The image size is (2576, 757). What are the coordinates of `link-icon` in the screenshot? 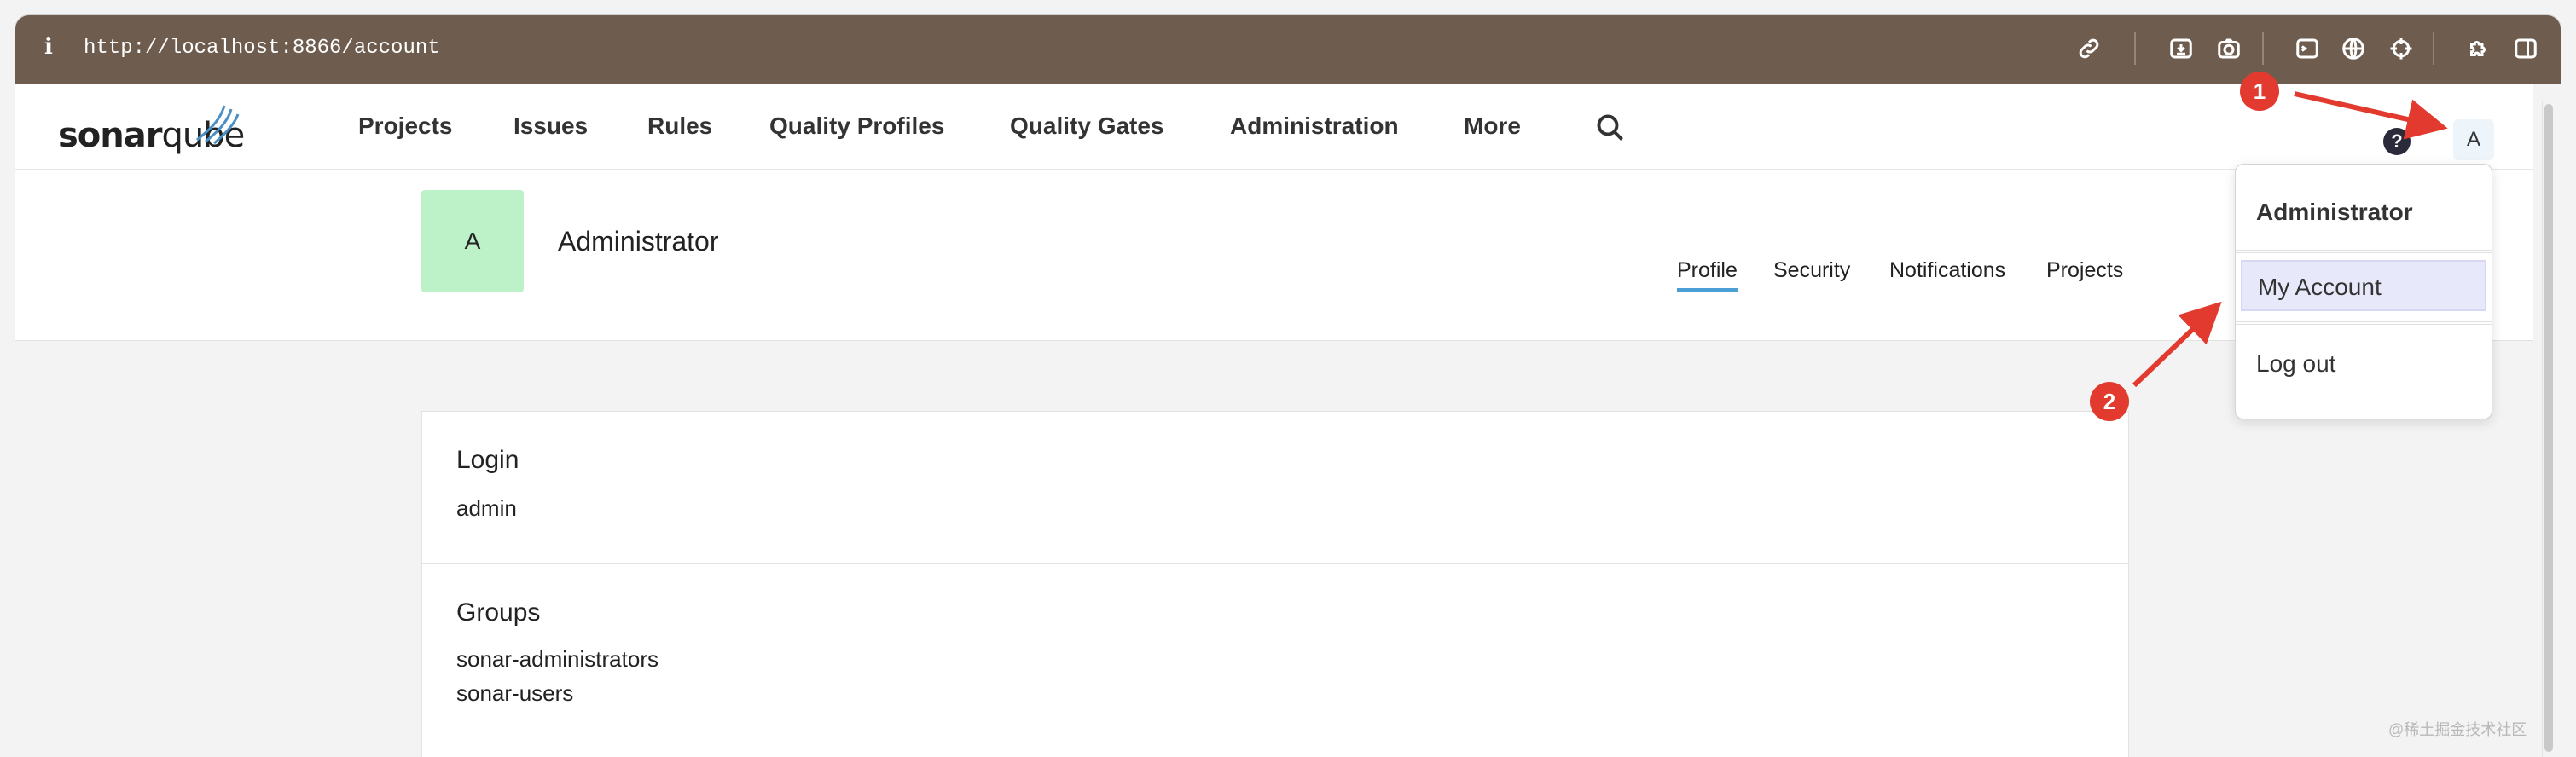 It's located at (2088, 48).